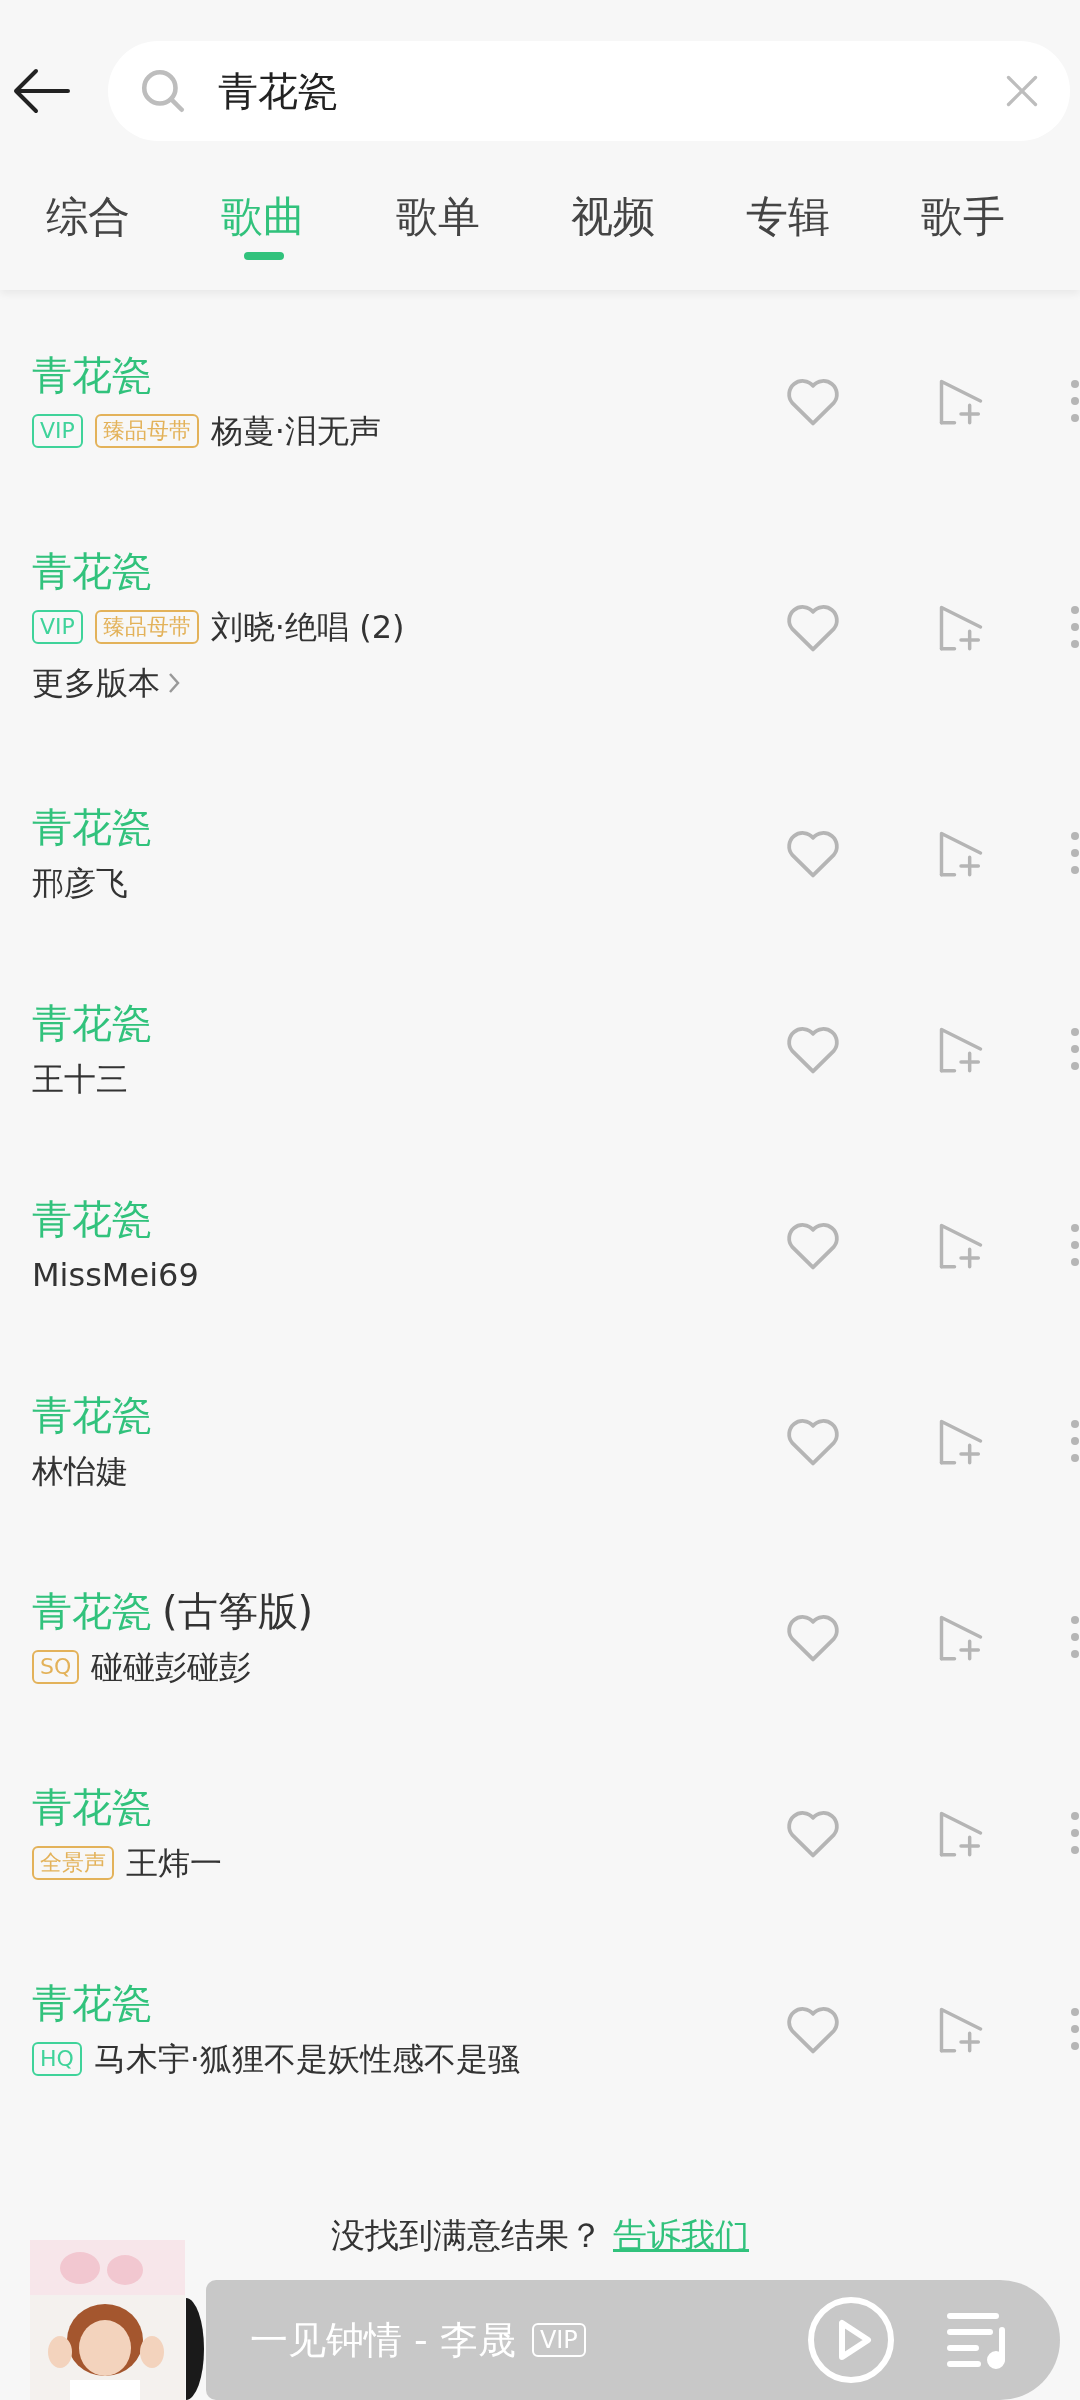 The width and height of the screenshot is (1080, 2400). What do you see at coordinates (851, 2340) in the screenshot?
I see `play-icon` at bounding box center [851, 2340].